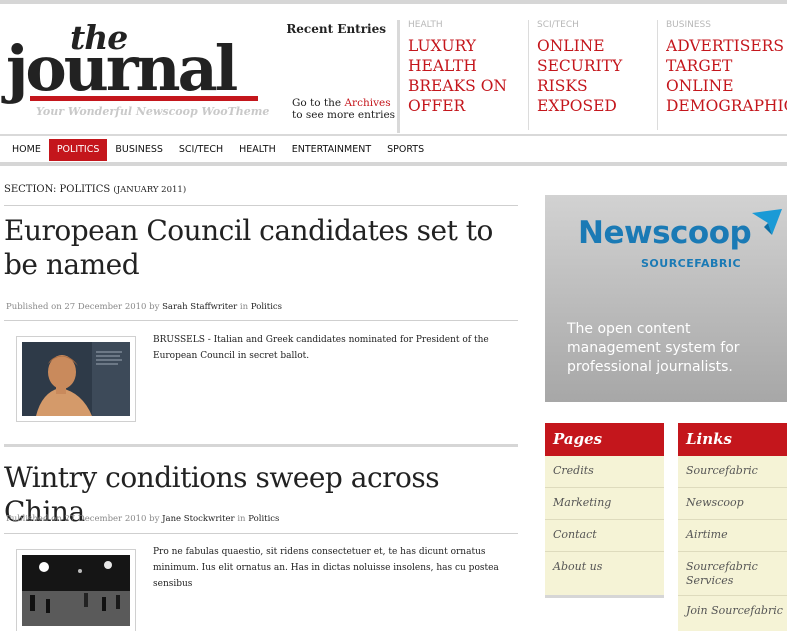 Image resolution: width=787 pixels, height=631 pixels. Describe the element at coordinates (604, 596) in the screenshot. I see `pages-widget-footer-rule` at that location.